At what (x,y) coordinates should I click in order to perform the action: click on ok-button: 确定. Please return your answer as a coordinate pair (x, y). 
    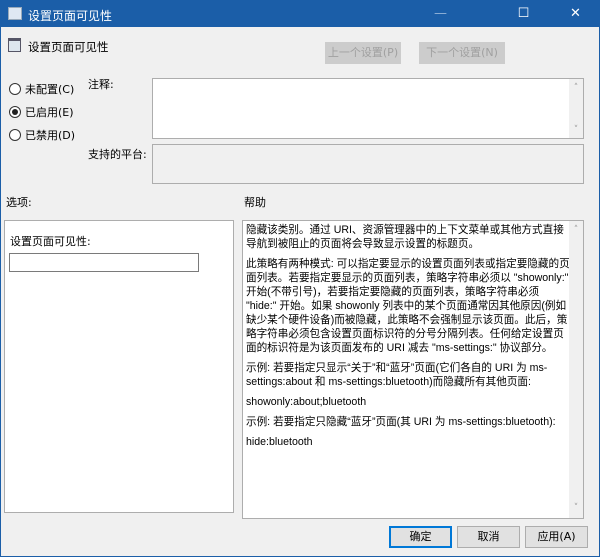
    Looking at the image, I should click on (420, 537).